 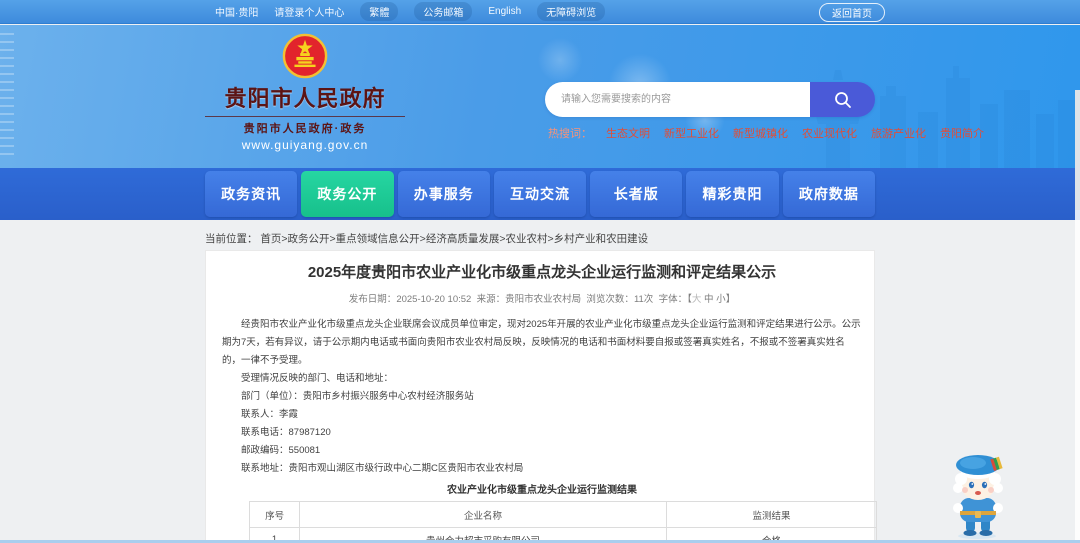 What do you see at coordinates (721, 299) in the screenshot?
I see `font-size-small: 小` at bounding box center [721, 299].